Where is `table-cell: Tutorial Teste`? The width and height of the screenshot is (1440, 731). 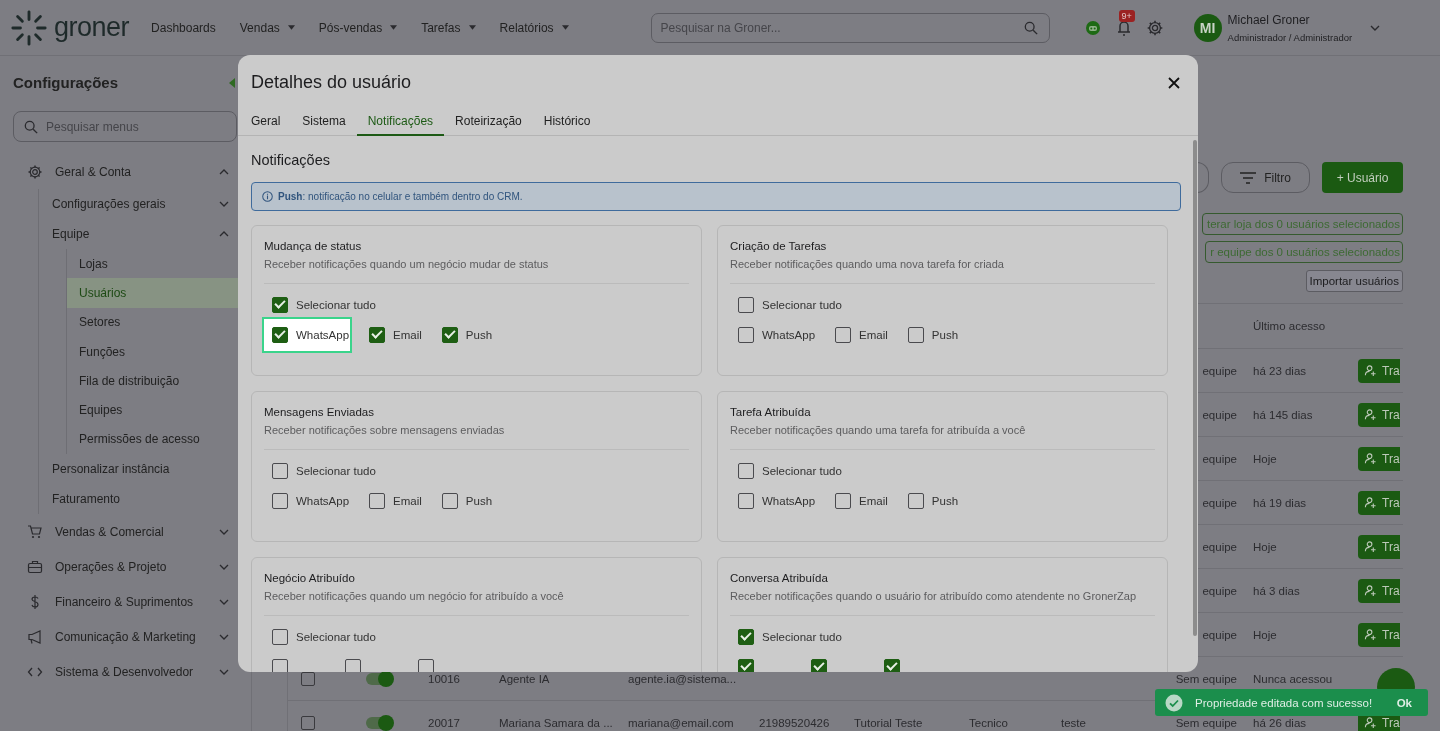 table-cell: Tutorial Teste is located at coordinates (888, 722).